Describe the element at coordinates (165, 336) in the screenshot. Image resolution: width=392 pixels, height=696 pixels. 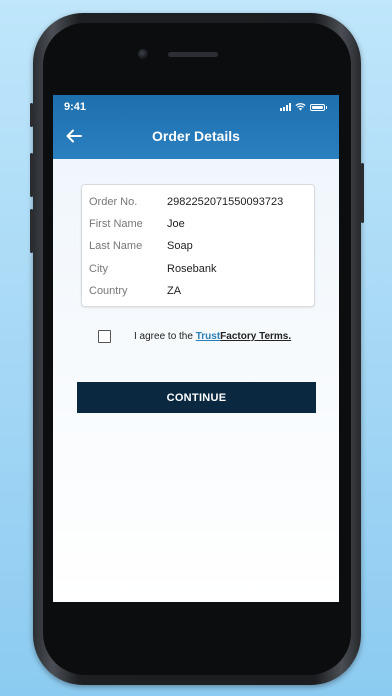
I see `terms-prefix: I agree to the` at that location.